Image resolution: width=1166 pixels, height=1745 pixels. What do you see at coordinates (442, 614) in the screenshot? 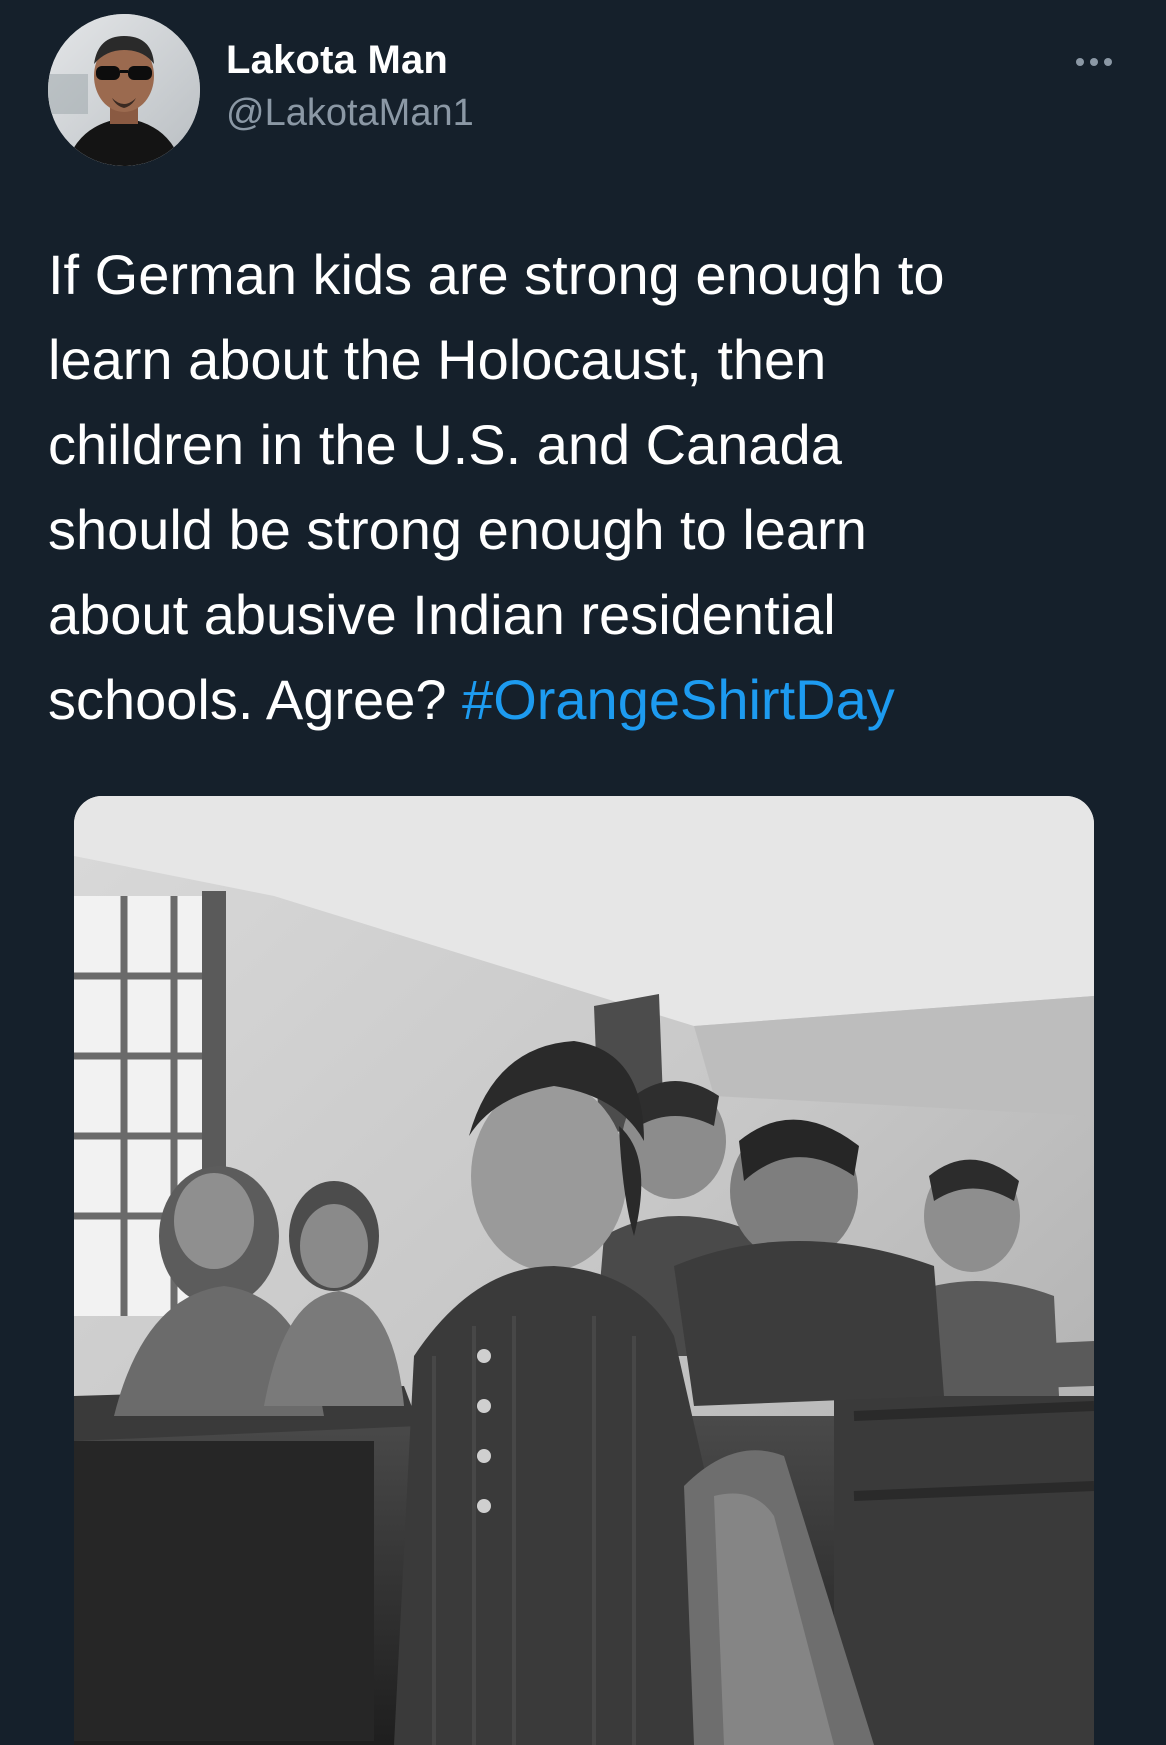
I see `tweet-text-line: about abusive Indian residential` at bounding box center [442, 614].